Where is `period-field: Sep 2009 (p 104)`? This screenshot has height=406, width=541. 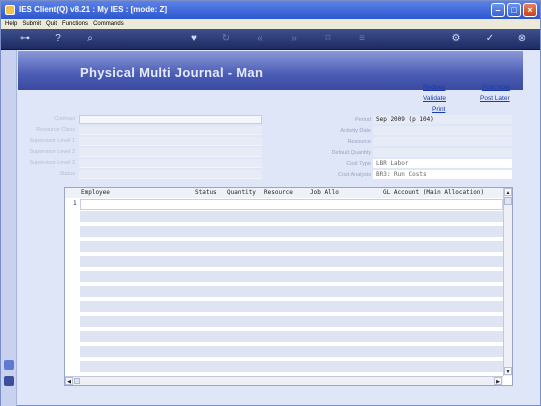 period-field: Sep 2009 (p 104) is located at coordinates (442, 119).